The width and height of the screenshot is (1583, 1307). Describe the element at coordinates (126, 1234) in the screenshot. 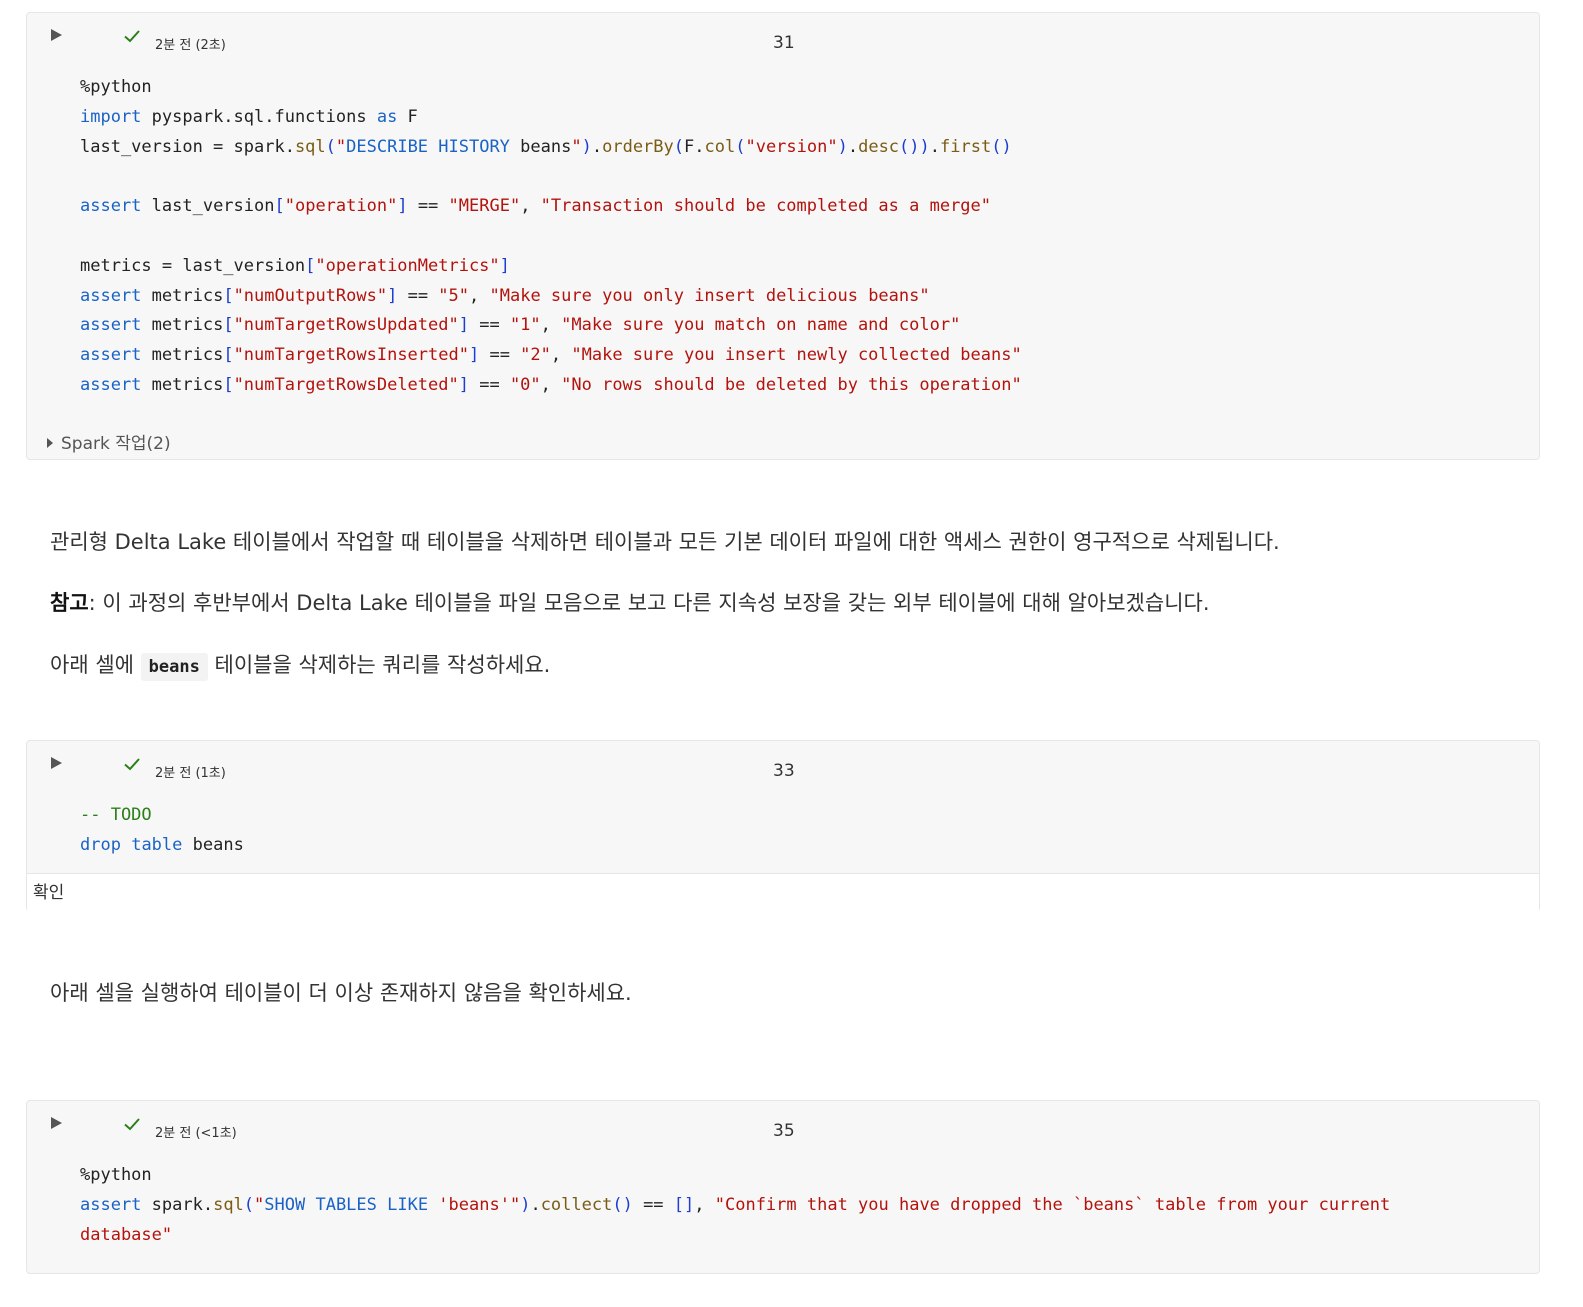

I see `code-line: database"` at that location.